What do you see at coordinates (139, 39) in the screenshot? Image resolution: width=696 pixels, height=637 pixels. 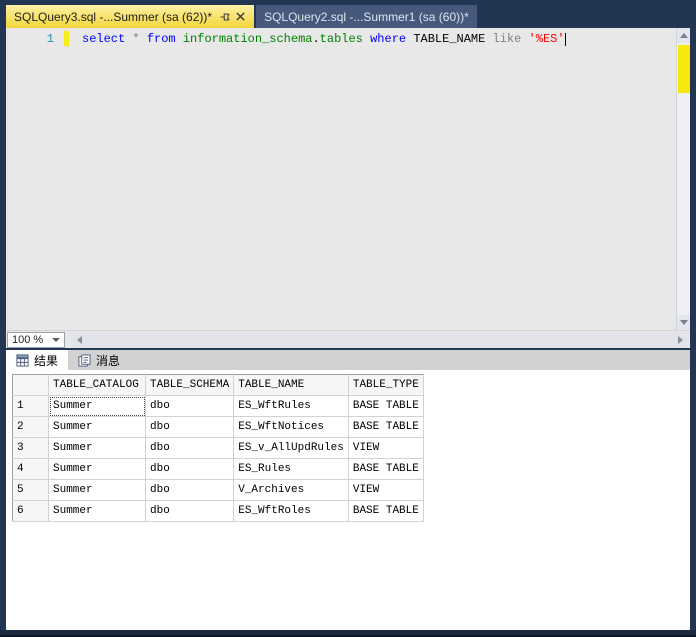 I see `sql-token: *` at bounding box center [139, 39].